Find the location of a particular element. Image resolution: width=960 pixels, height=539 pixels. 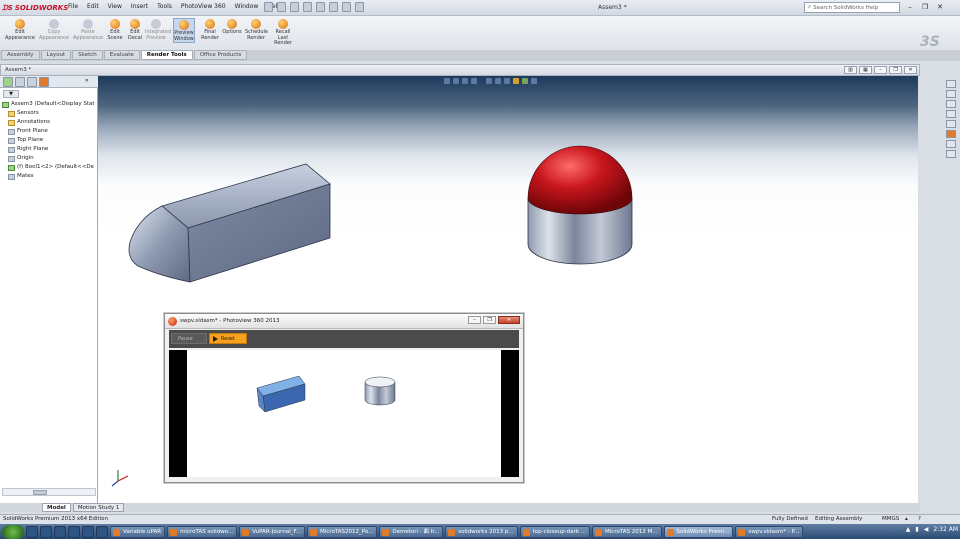

firefox-icon is located at coordinates (88, 531).